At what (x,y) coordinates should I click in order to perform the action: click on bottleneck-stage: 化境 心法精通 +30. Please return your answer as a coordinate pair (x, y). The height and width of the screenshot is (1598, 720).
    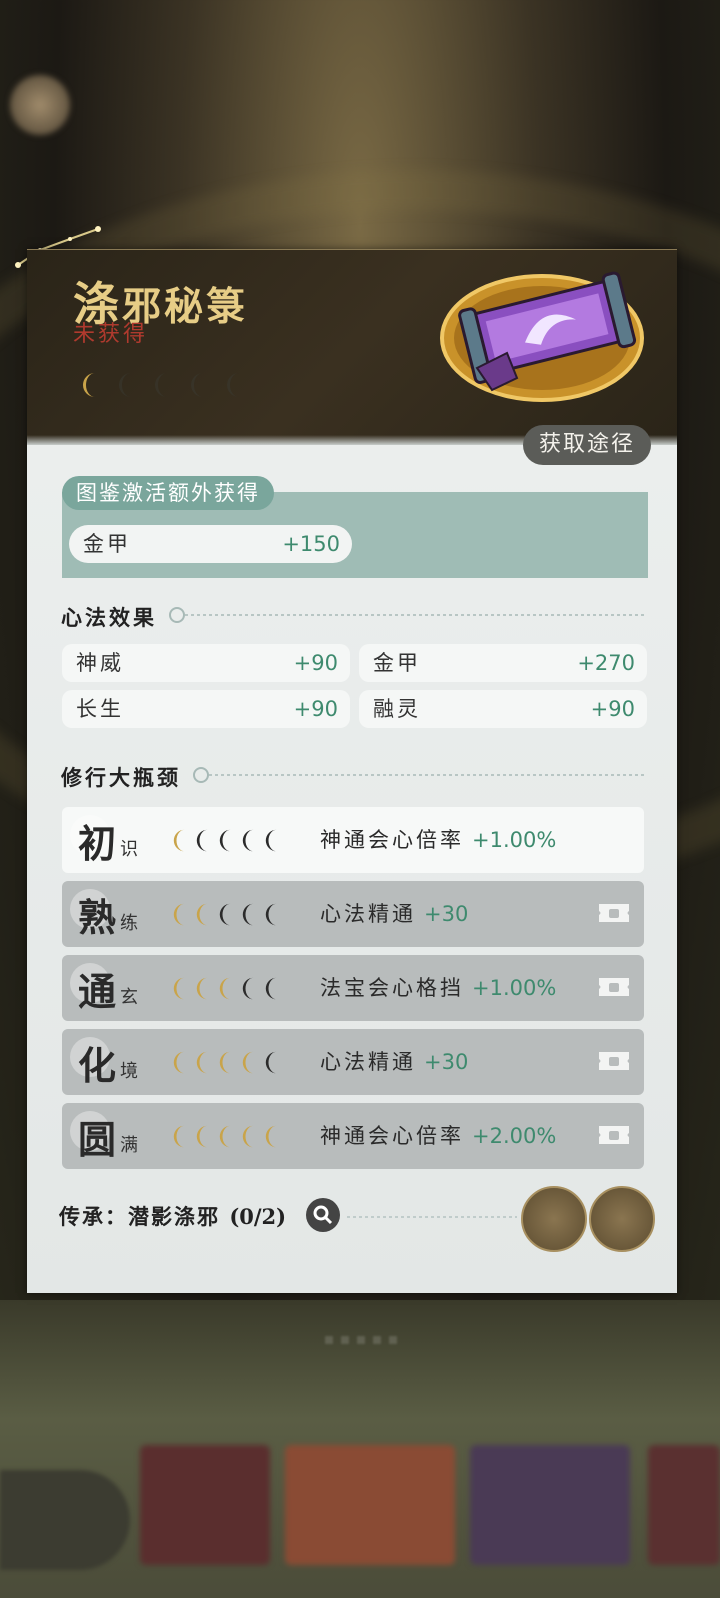
    Looking at the image, I should click on (353, 1062).